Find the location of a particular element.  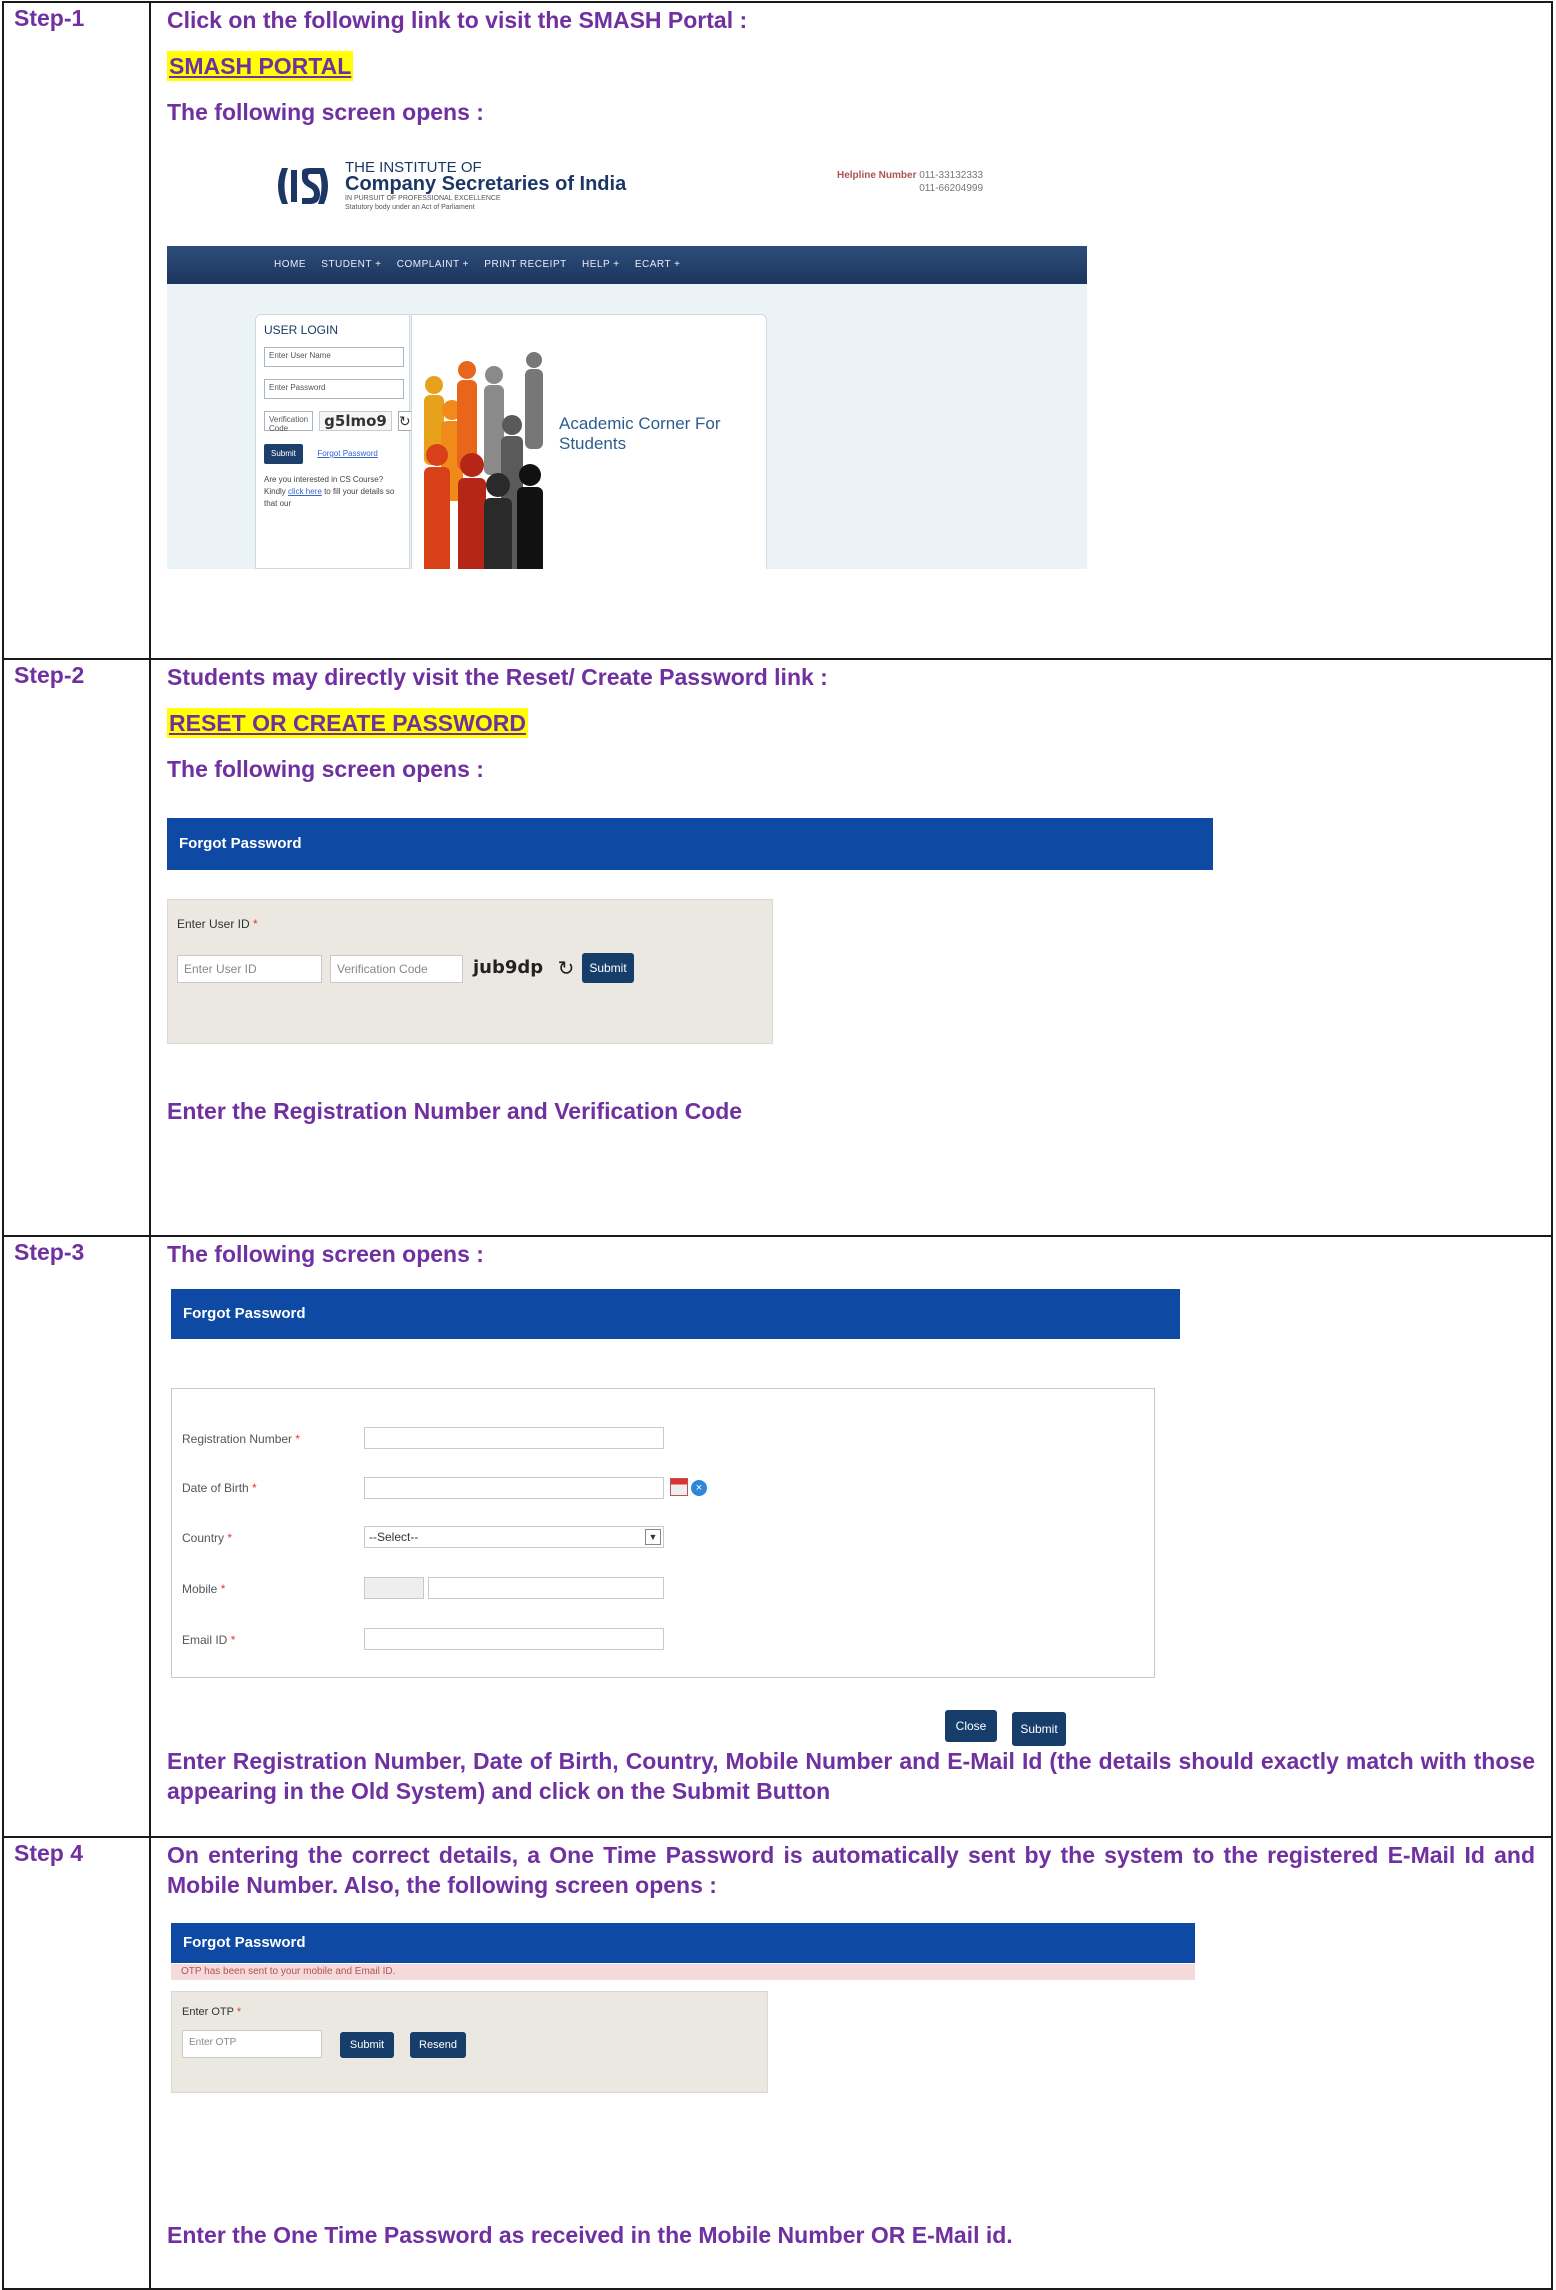

country-label-text: Country is located at coordinates (203, 1538).